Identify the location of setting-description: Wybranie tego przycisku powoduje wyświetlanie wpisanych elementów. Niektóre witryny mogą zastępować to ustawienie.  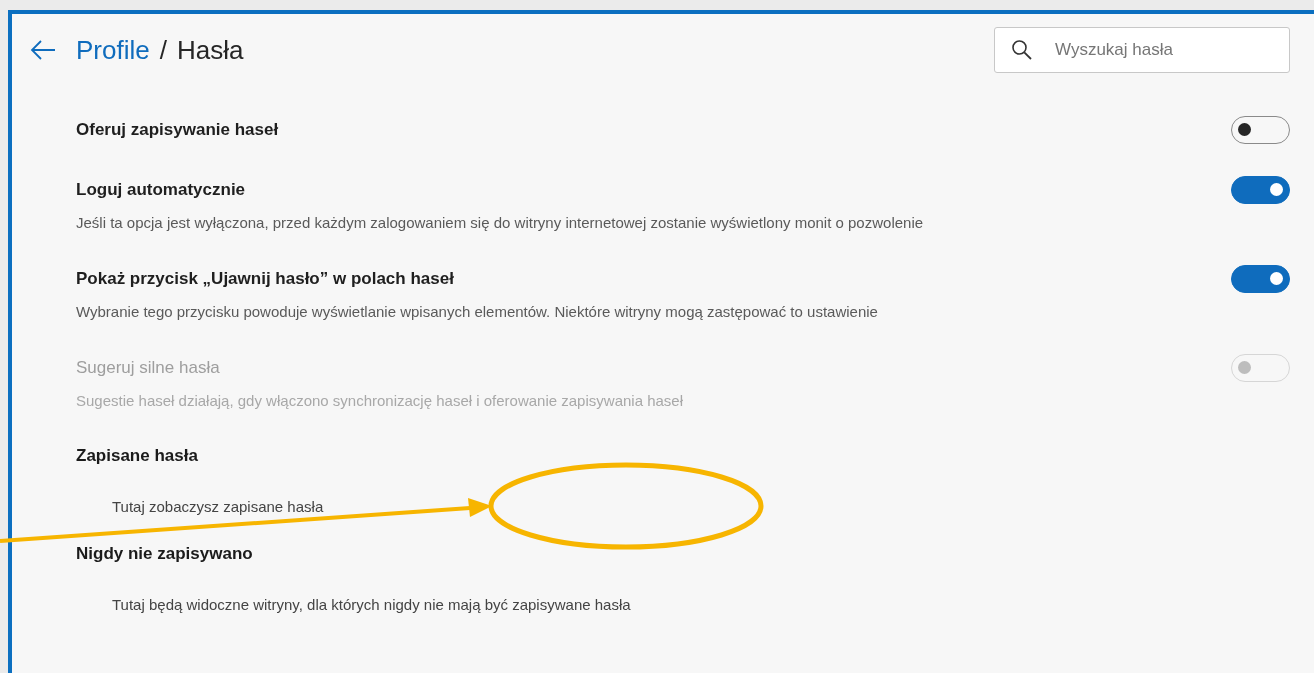
(477, 312).